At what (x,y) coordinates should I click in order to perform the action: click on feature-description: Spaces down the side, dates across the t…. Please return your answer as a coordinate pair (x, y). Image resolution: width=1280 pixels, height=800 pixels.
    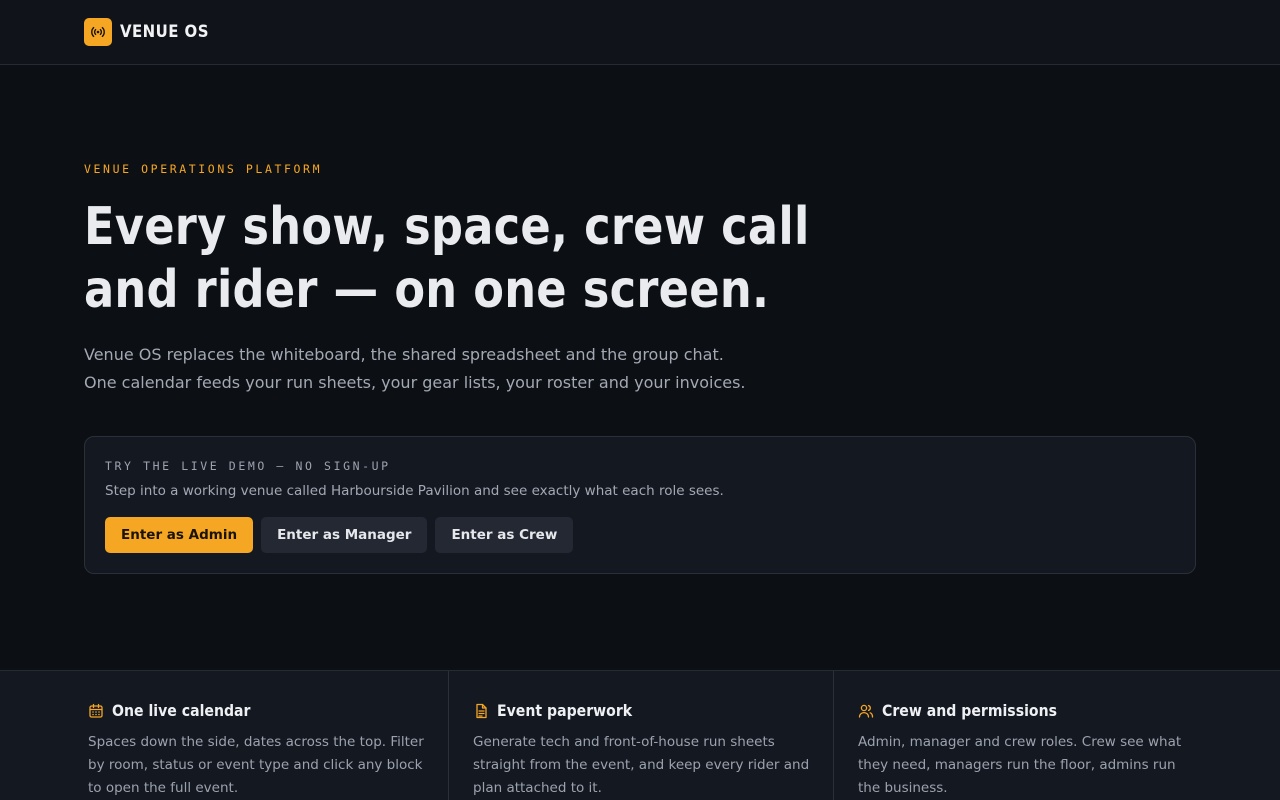
    Looking at the image, I should click on (256, 765).